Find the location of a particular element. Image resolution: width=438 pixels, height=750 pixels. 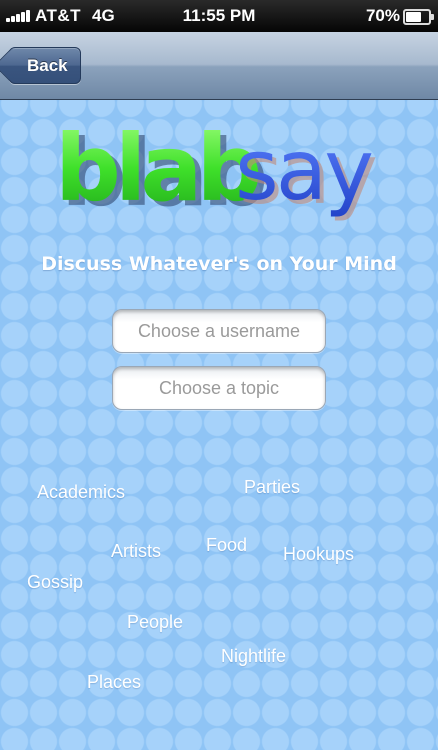

topic-academics: Academics is located at coordinates (81, 492).